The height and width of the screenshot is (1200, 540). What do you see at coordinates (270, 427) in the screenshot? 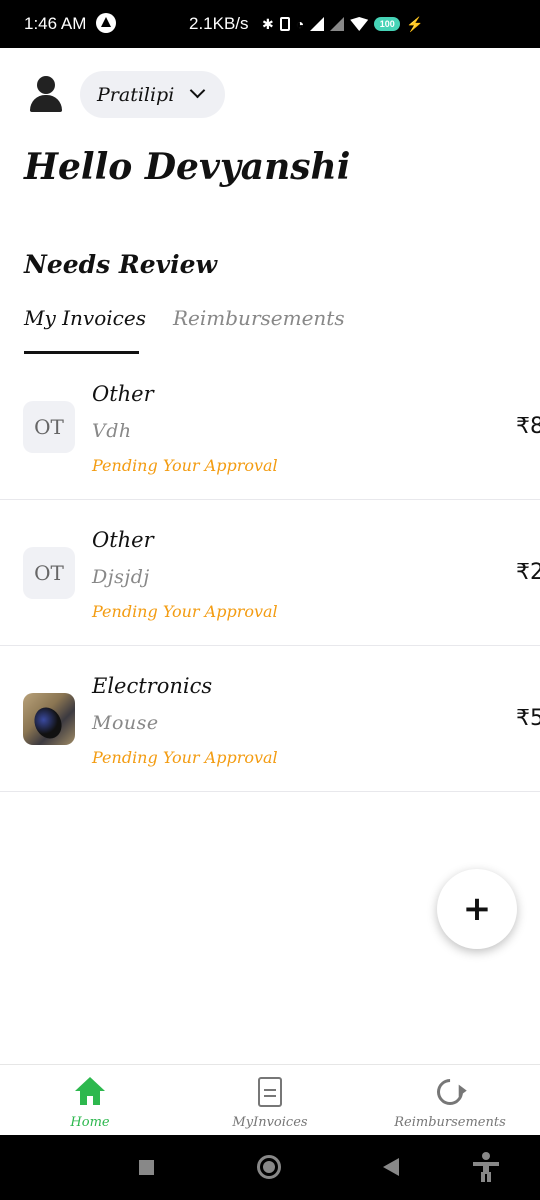
I see `list-item: OT Other Vdh Pending Your Approval ₹8` at bounding box center [270, 427].